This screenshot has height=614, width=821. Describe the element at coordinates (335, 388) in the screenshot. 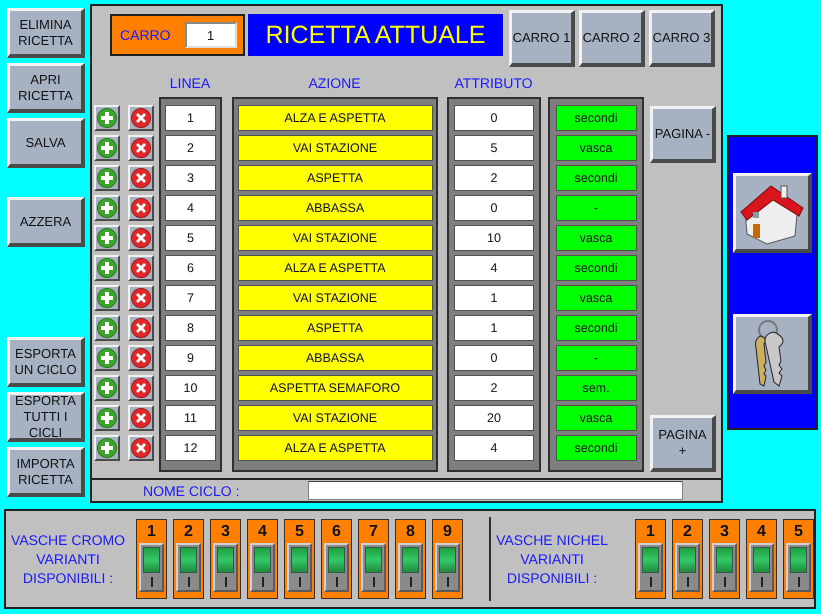

I see `action-cell: ASPETTA SEMAFORO` at that location.